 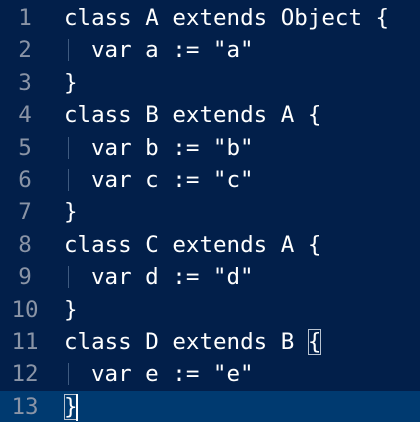 What do you see at coordinates (192, 115) in the screenshot?
I see `line-text: class B extends A {` at bounding box center [192, 115].